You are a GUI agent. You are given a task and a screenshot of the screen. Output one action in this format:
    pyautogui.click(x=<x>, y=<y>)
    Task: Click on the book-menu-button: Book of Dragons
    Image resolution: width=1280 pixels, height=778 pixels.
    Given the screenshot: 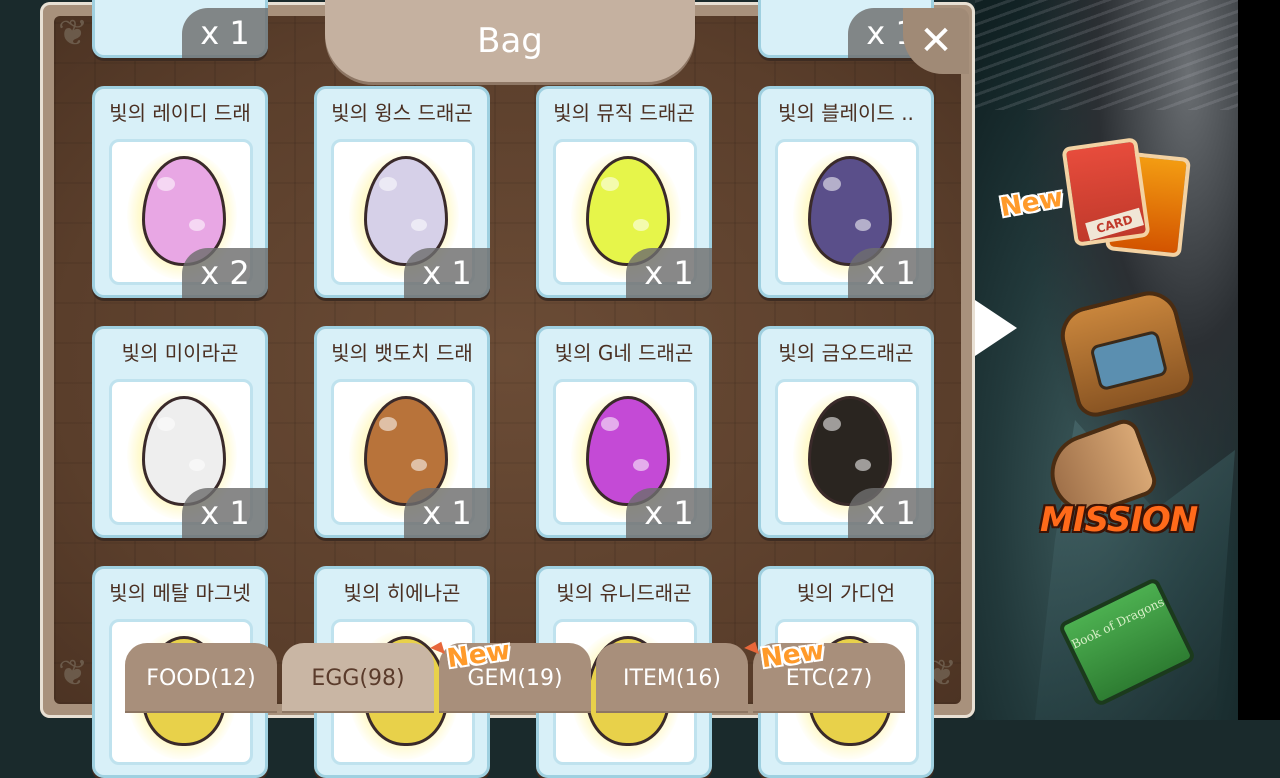 What is the action you would take?
    pyautogui.click(x=1127, y=642)
    